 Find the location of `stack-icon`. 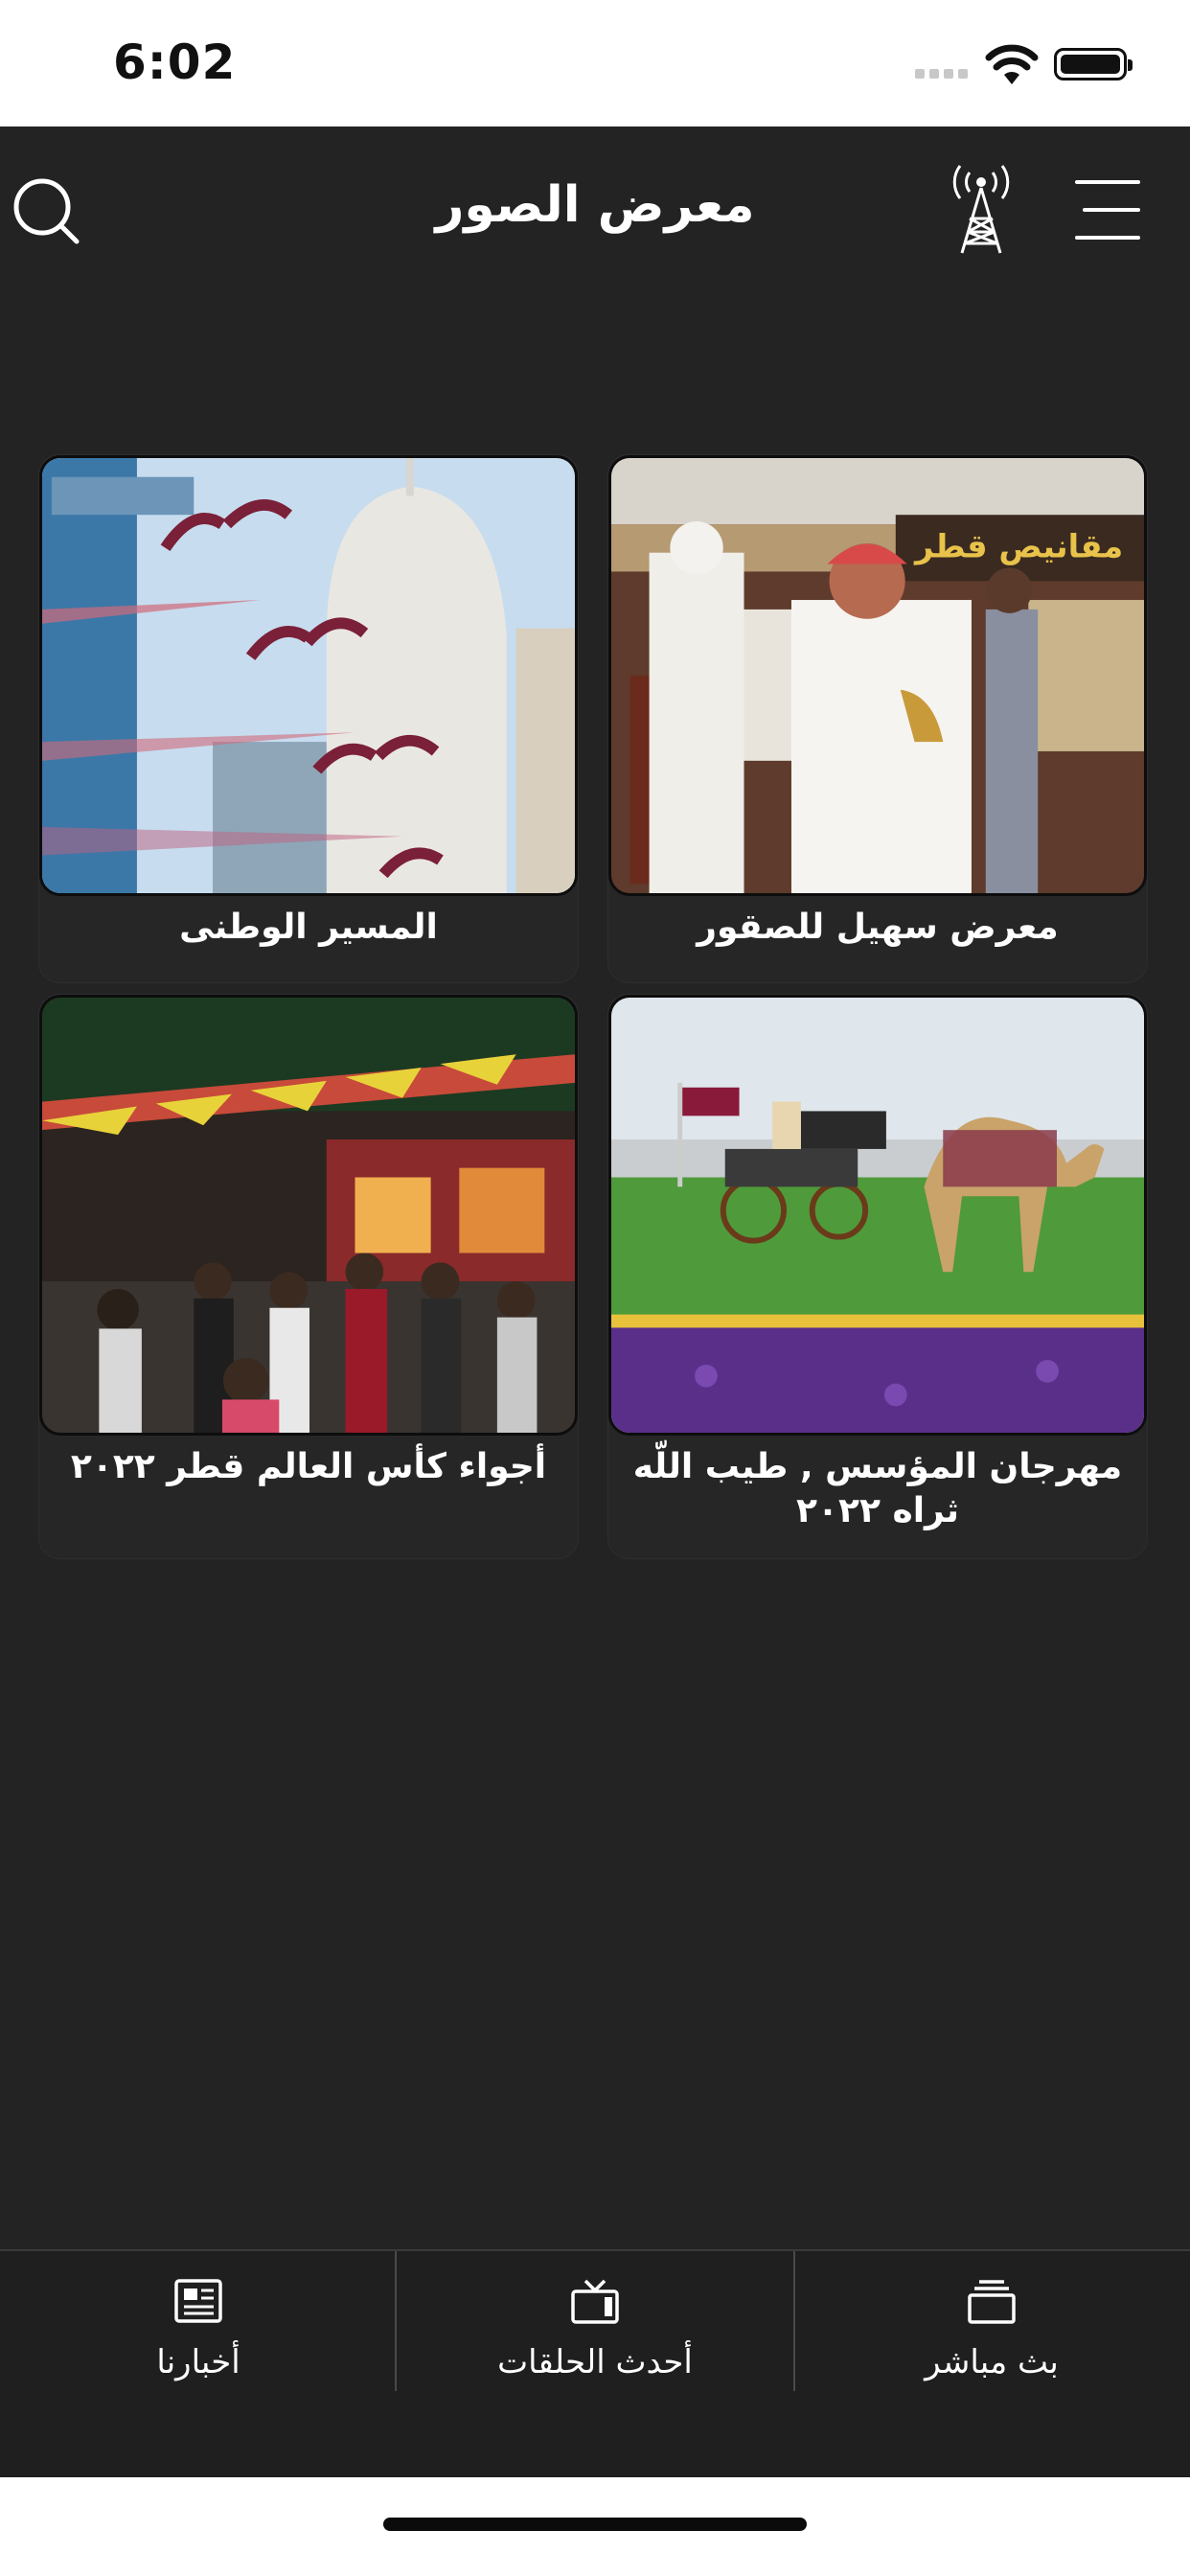

stack-icon is located at coordinates (992, 2302).